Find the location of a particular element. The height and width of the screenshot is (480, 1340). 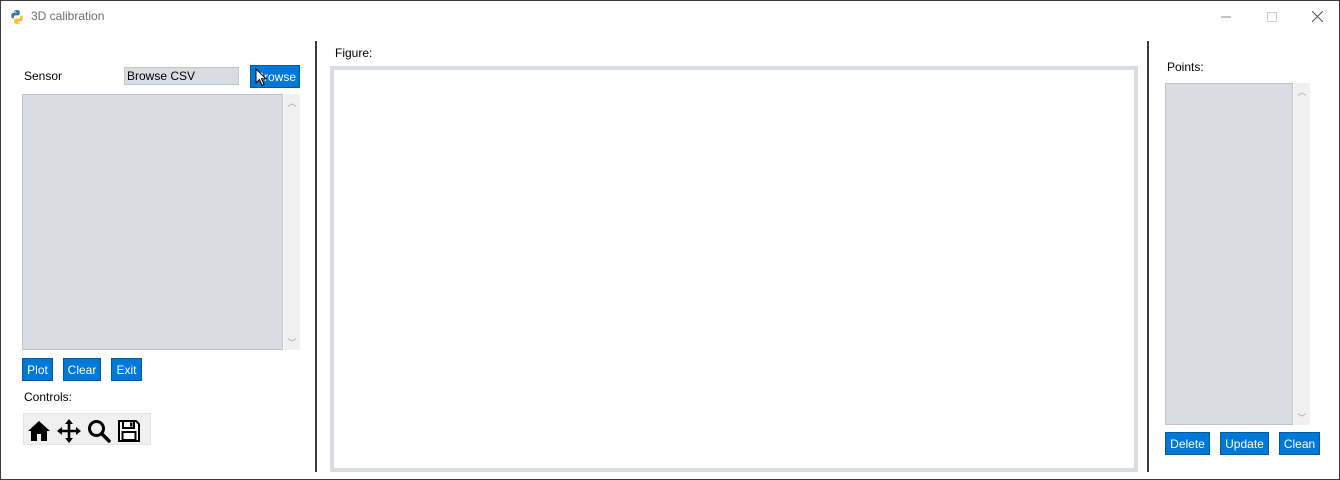

save-icon is located at coordinates (129, 431).